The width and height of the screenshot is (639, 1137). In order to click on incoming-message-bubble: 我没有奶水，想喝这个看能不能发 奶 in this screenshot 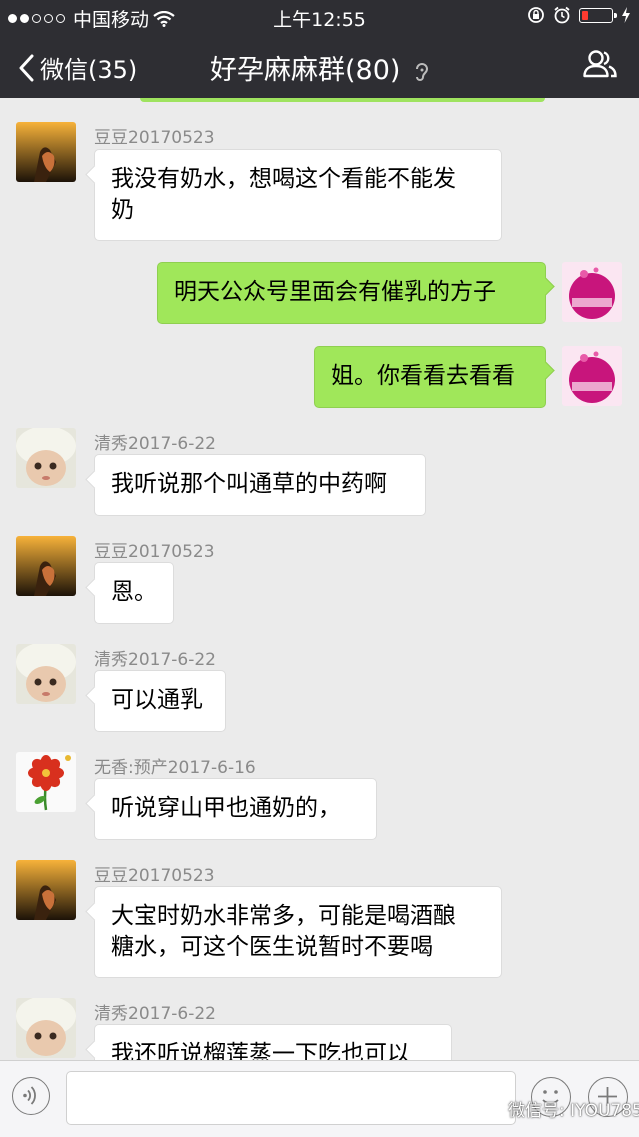, I will do `click(298, 195)`.